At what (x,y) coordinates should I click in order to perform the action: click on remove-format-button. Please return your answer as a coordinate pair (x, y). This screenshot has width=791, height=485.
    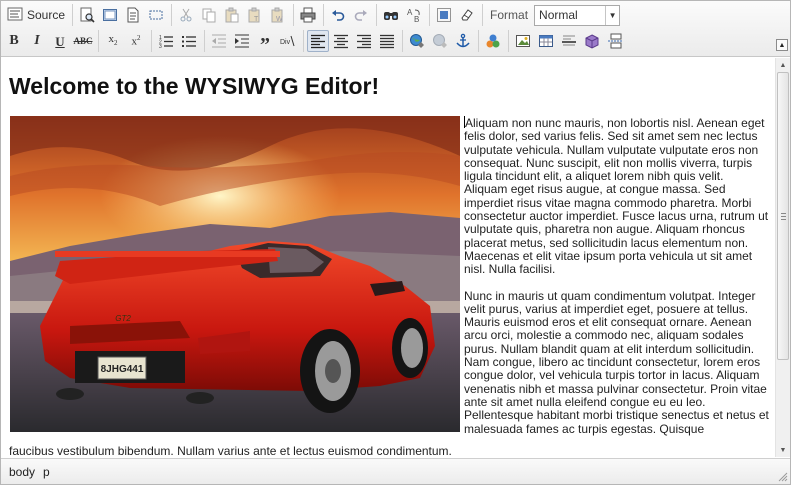
    Looking at the image, I should click on (467, 15).